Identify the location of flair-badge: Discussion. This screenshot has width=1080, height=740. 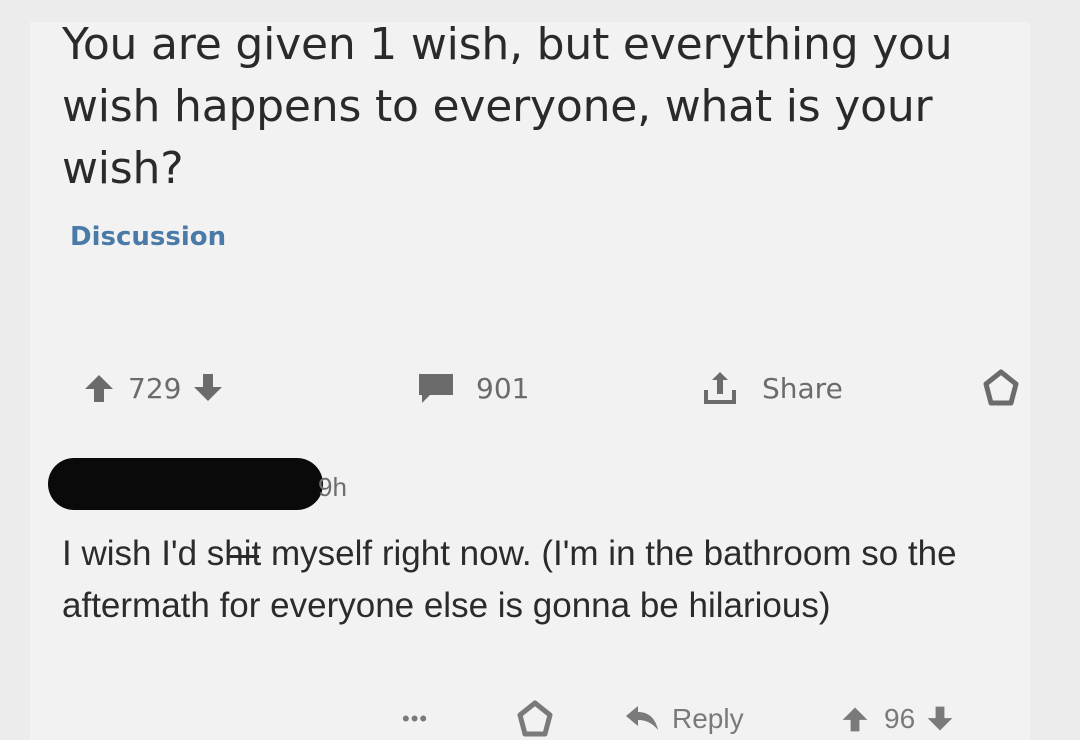
(148, 237).